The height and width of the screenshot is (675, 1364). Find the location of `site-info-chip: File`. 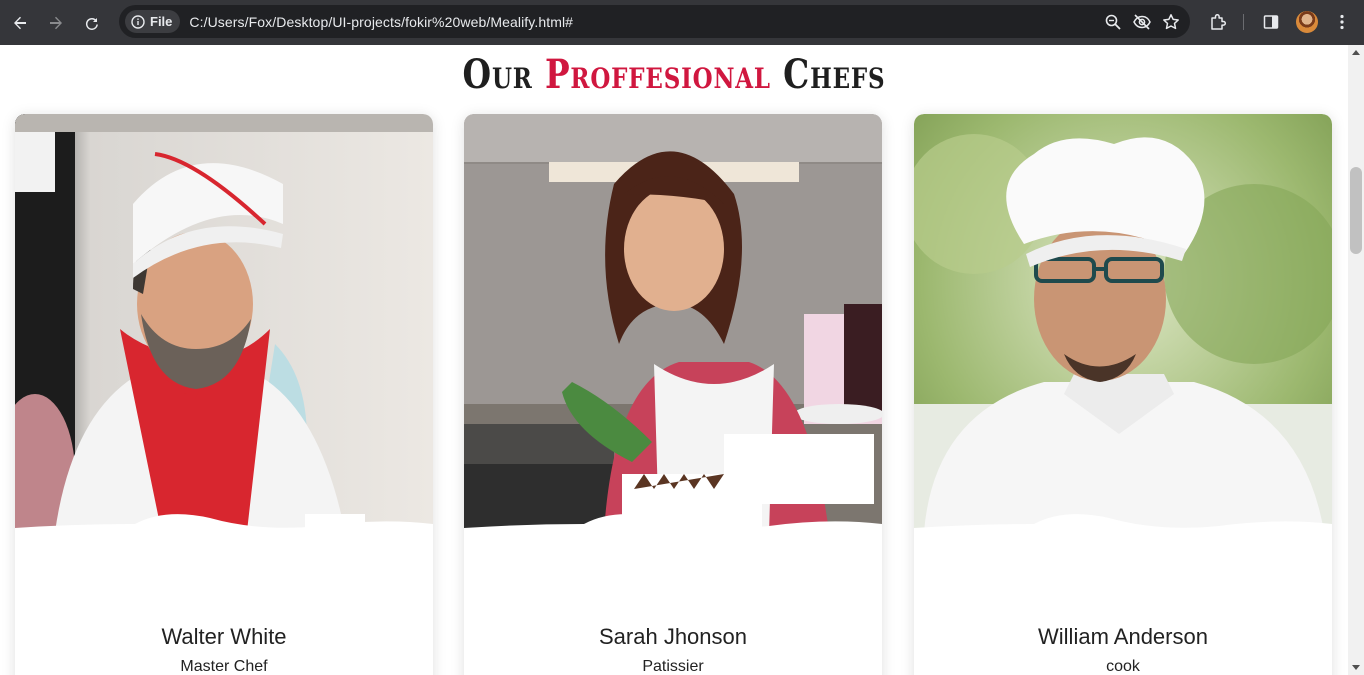

site-info-chip: File is located at coordinates (153, 21).